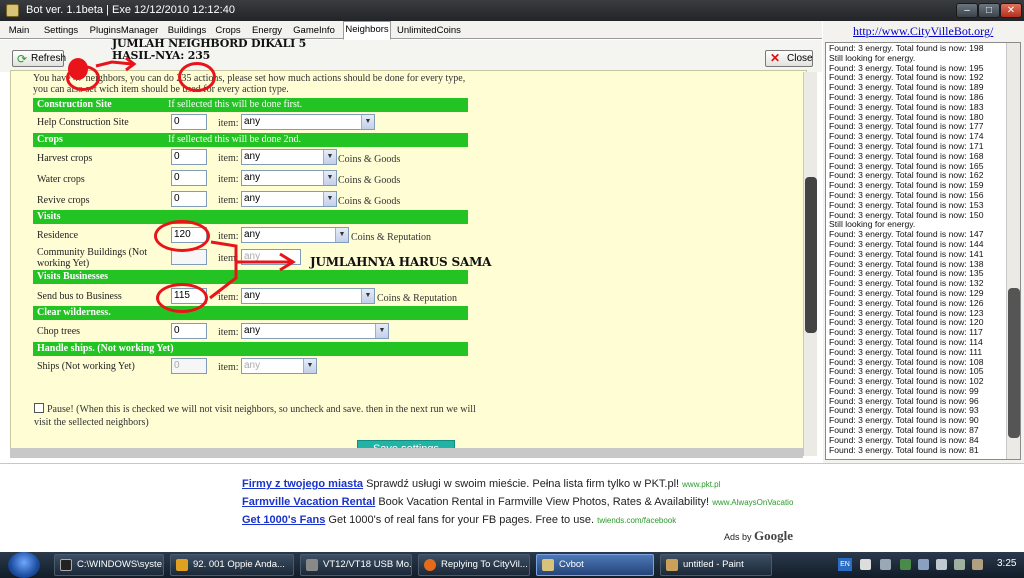  Describe the element at coordinates (1006, 563) in the screenshot. I see `clock: 3:25` at that location.